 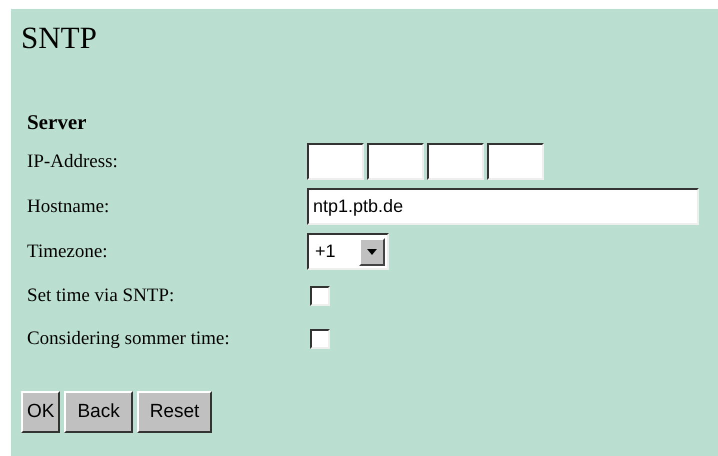 I want to click on dropdown-arrow-icon, so click(x=372, y=251).